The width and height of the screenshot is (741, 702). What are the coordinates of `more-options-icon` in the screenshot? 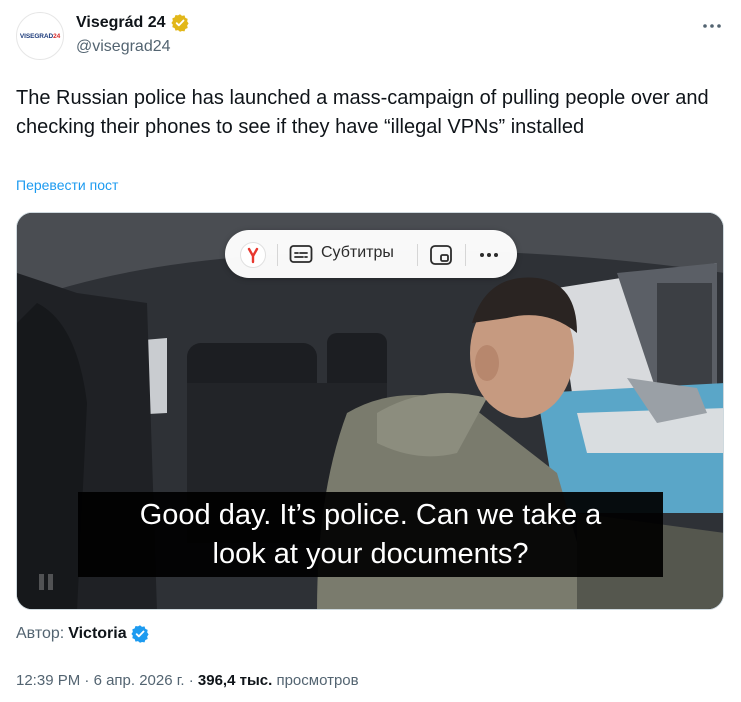 It's located at (712, 26).